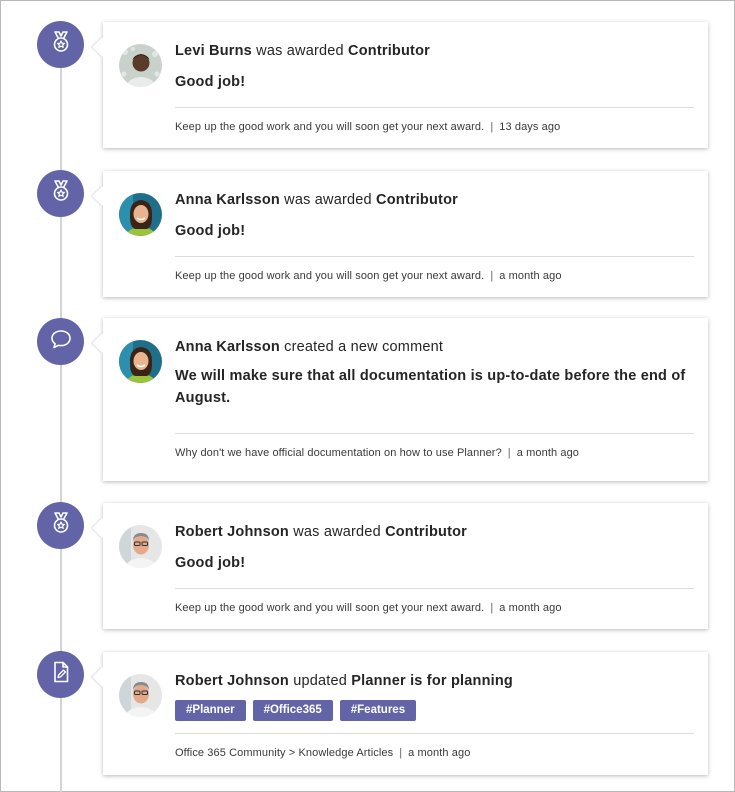  I want to click on levi-burns-avatar, so click(140, 65).